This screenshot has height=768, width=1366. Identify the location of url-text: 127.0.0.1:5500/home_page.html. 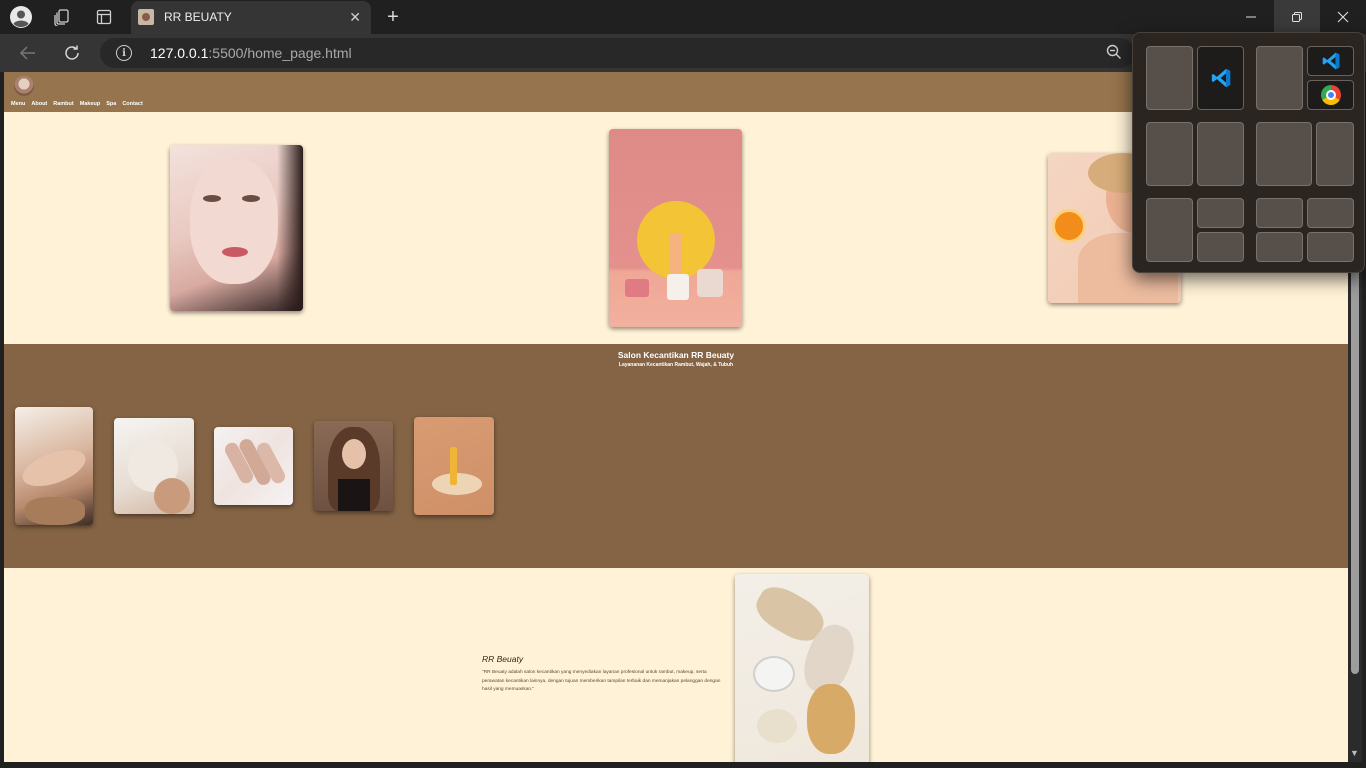
(251, 53).